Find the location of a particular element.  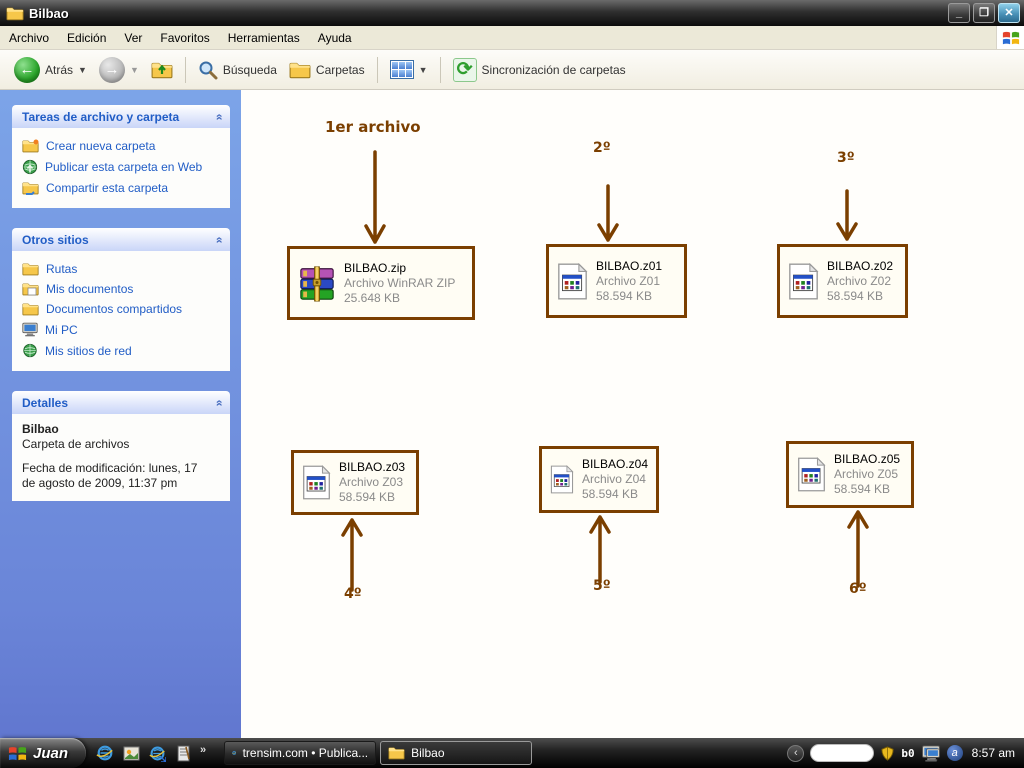

annotation-box: BILBAO.z02 Archivo Z02 58.594 KB is located at coordinates (842, 281).